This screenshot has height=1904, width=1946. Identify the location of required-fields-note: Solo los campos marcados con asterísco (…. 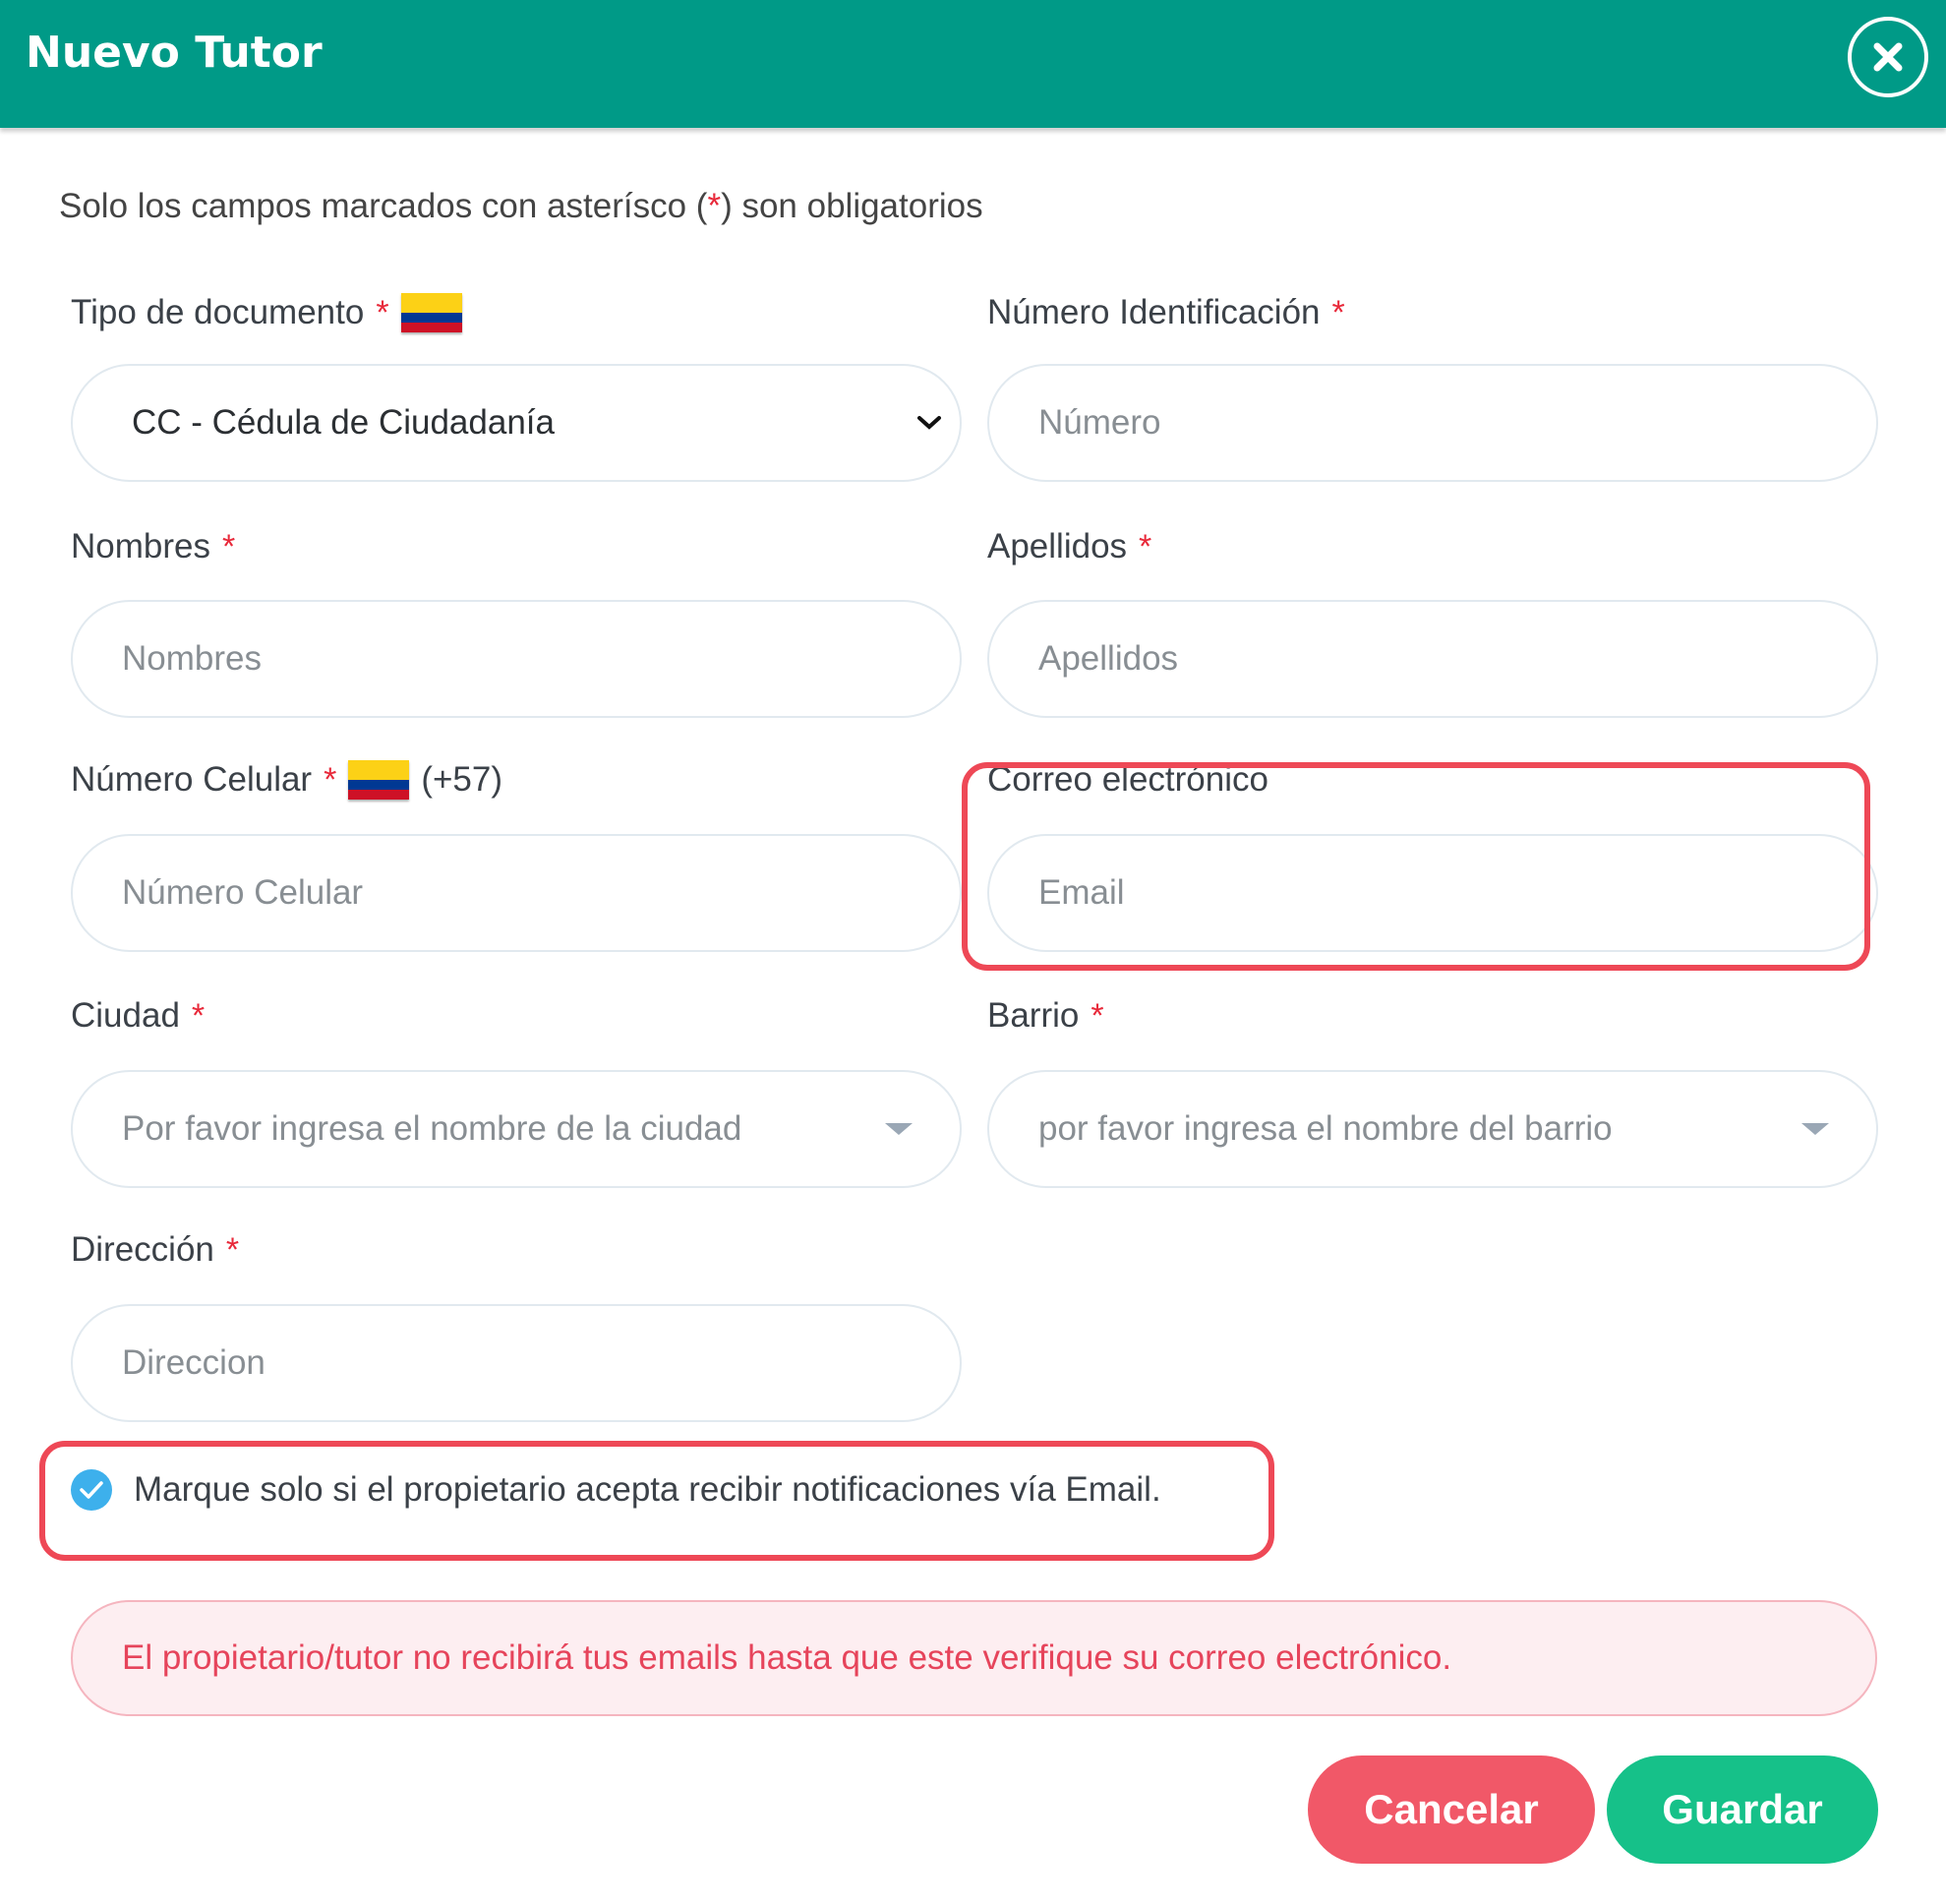
(521, 206).